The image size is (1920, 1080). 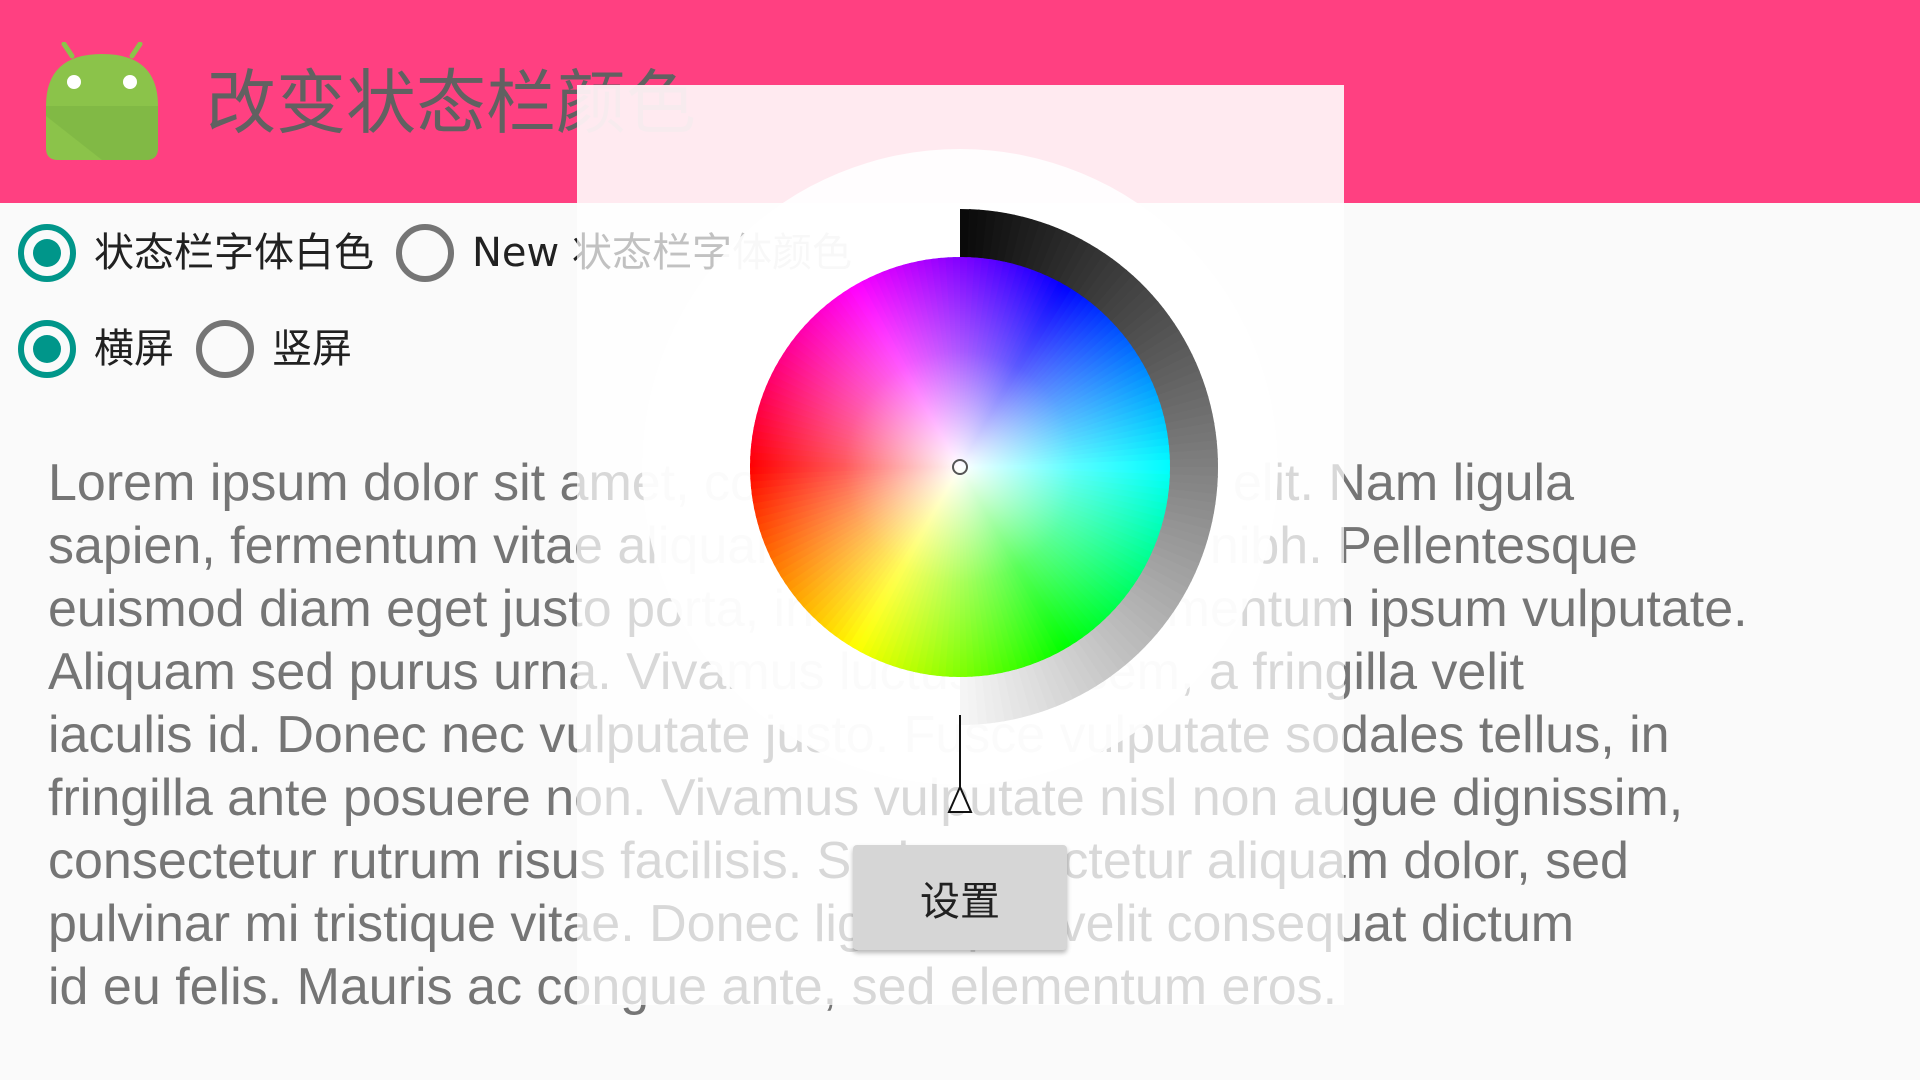 I want to click on radio-landscape-label: 横屏, so click(x=134, y=349).